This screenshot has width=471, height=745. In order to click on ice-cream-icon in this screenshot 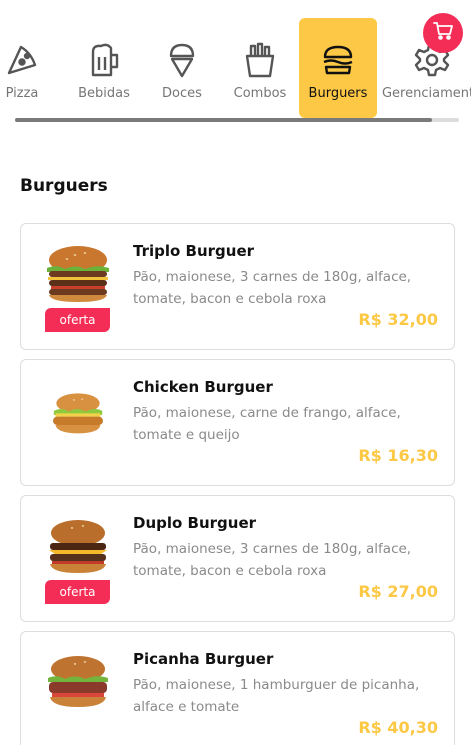, I will do `click(182, 60)`.